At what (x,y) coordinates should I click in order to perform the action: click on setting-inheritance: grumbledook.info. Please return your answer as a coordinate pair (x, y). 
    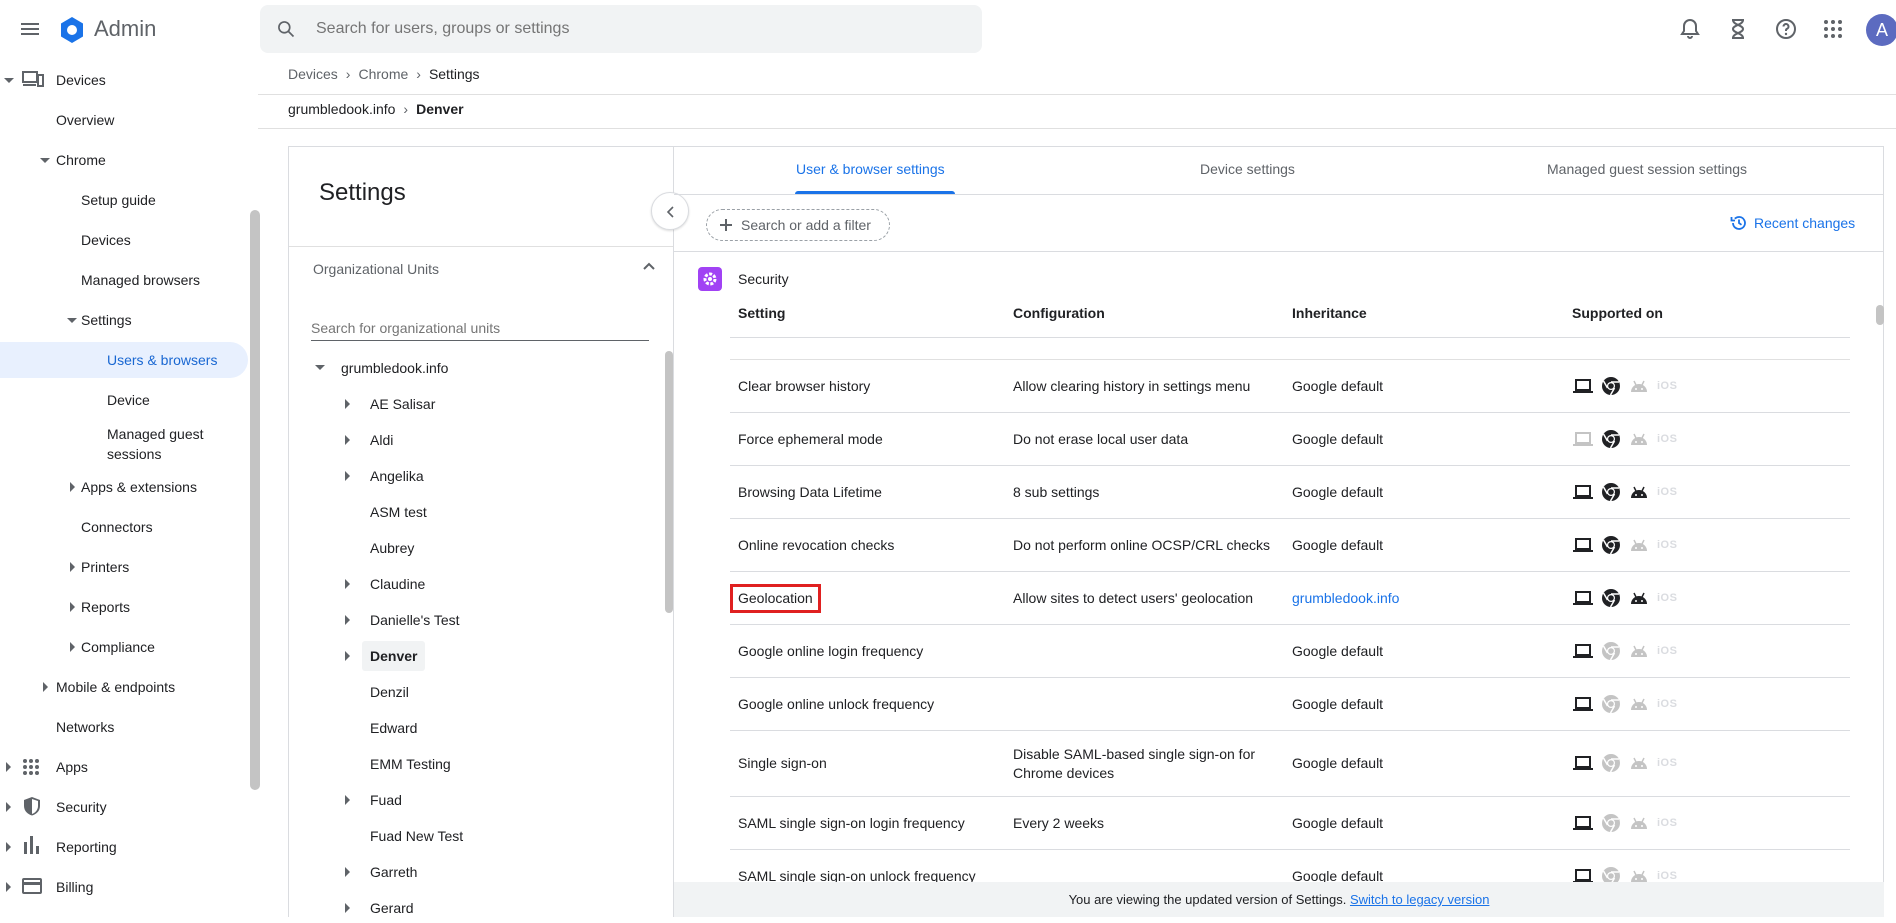
    Looking at the image, I should click on (1345, 598).